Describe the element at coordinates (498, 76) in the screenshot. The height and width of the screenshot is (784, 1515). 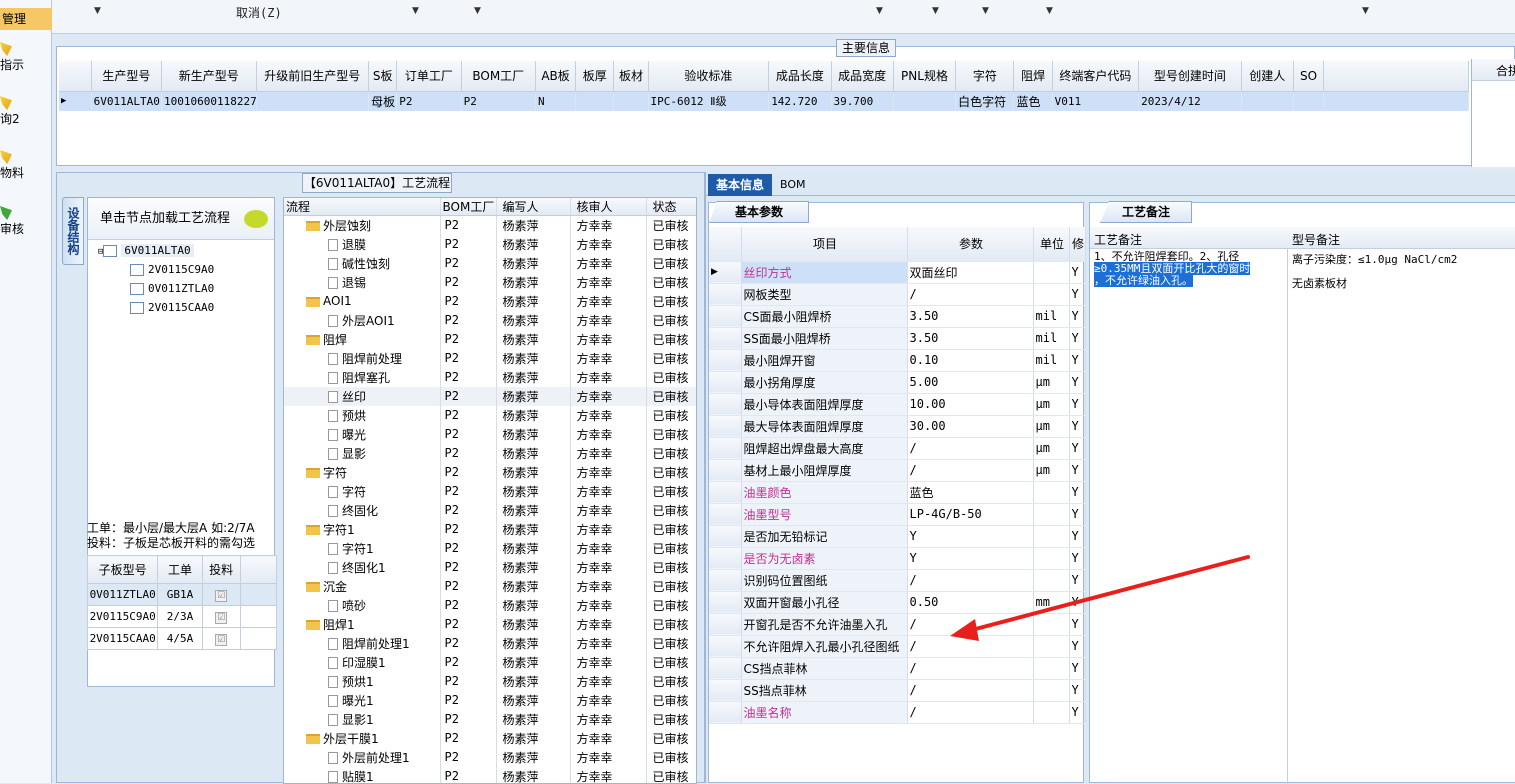
I see `col-header: BOM工厂` at that location.